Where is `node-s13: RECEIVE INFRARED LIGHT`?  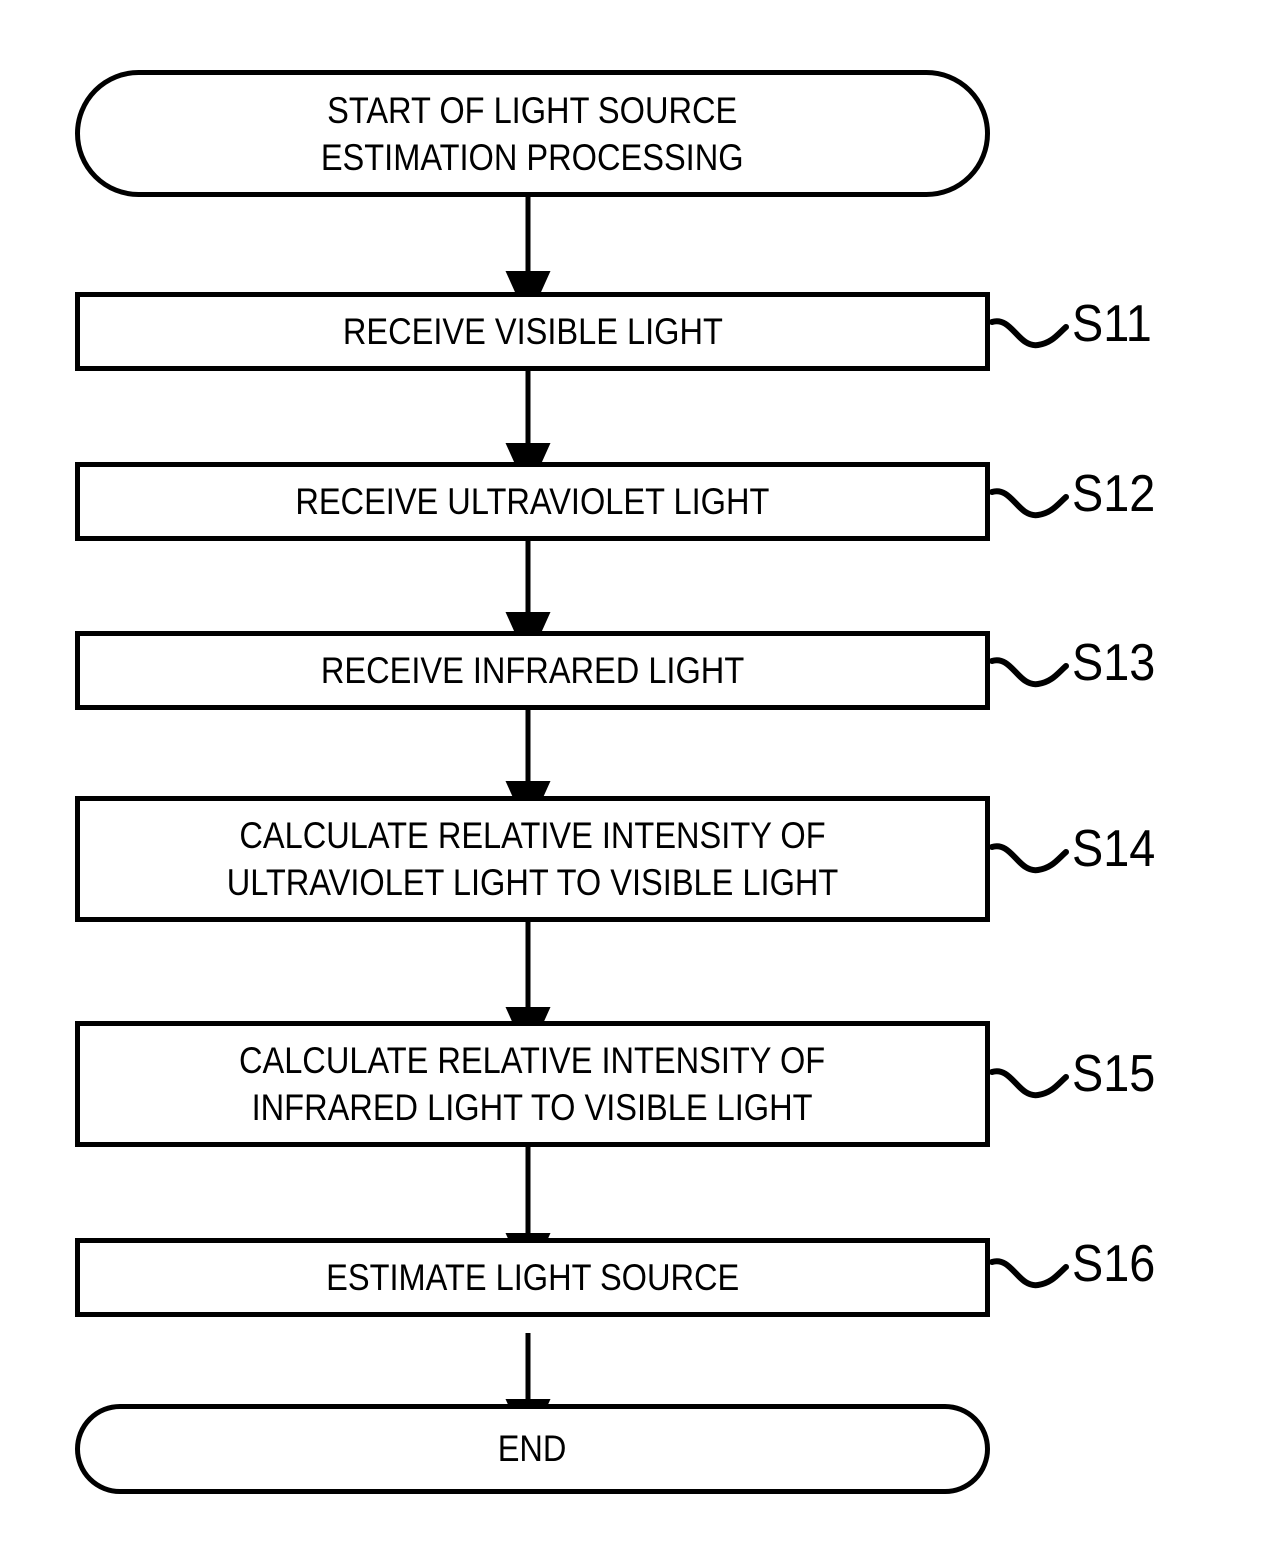
node-s13: RECEIVE INFRARED LIGHT is located at coordinates (532, 670).